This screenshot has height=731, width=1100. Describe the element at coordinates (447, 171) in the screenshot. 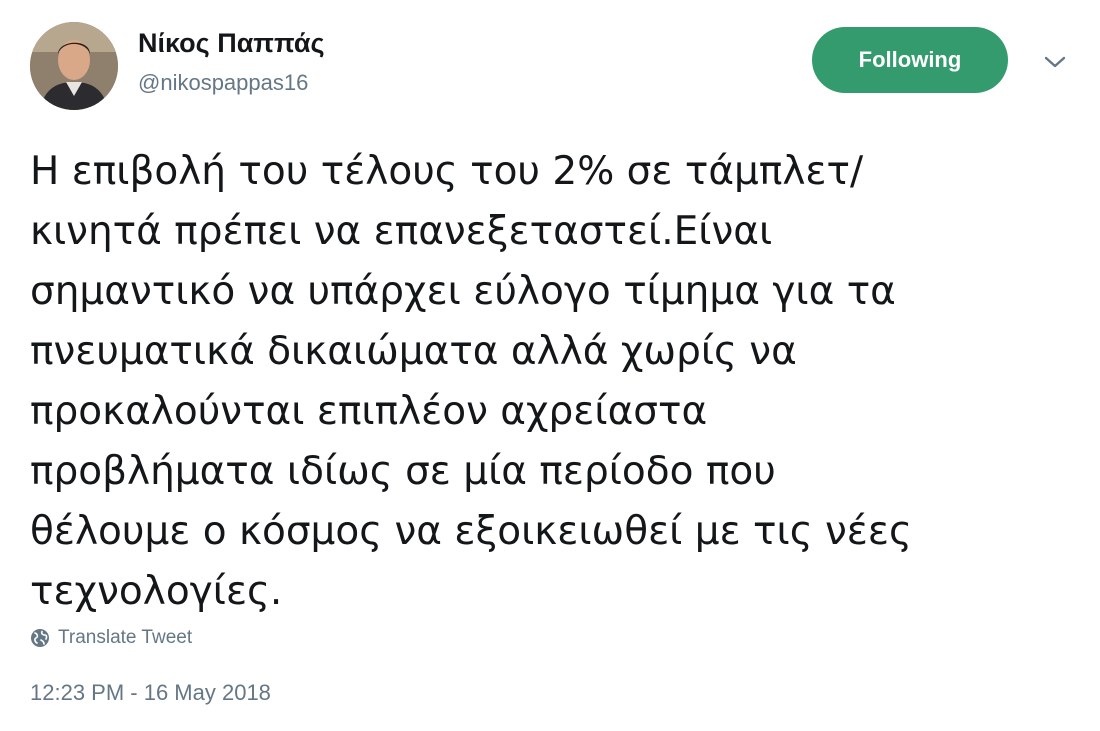

I see `tweet-line: Η επιβολή του τέλους του 2% σε τάμπλετ/` at that location.